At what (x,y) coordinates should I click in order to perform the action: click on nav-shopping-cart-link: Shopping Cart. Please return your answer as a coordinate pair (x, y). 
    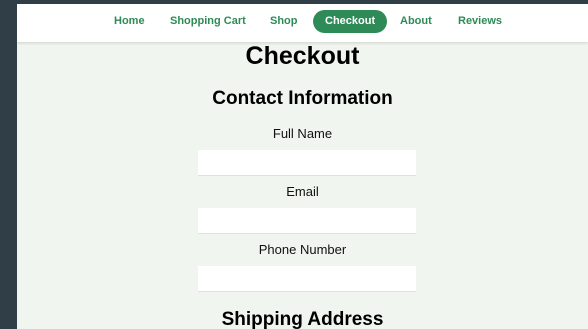
    Looking at the image, I should click on (208, 21).